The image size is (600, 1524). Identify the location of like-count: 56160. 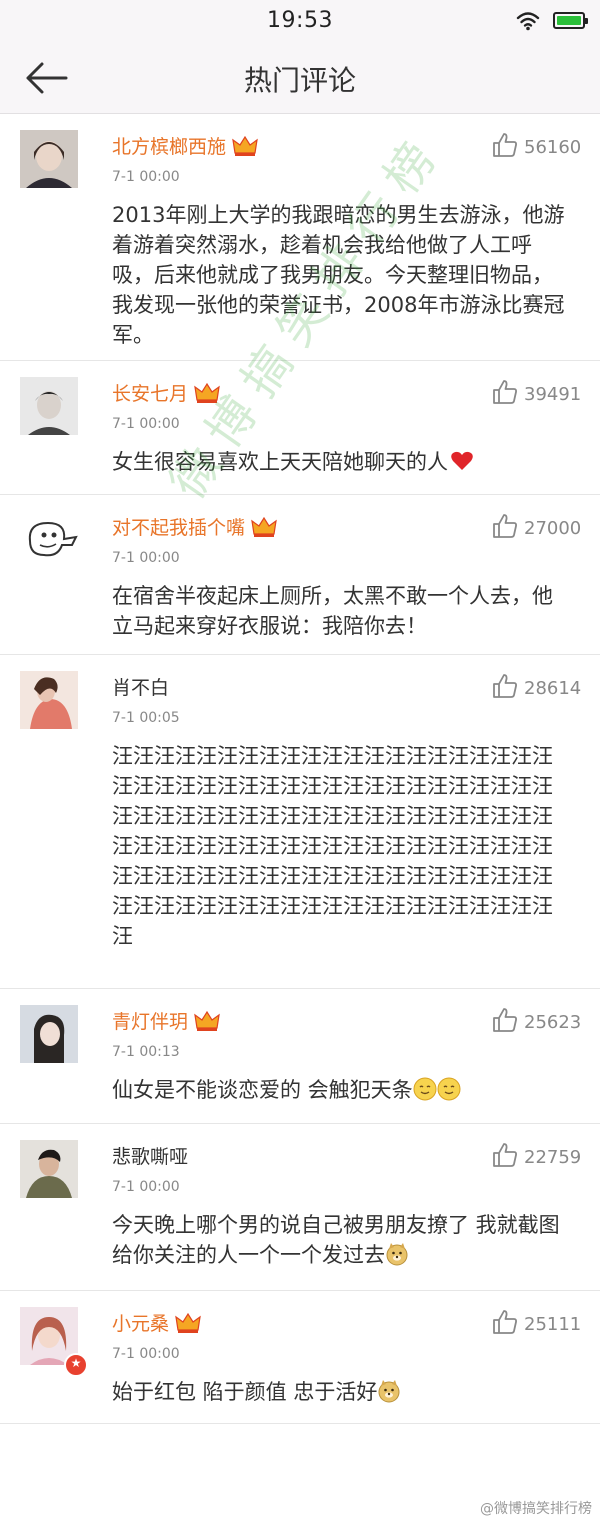
(553, 147).